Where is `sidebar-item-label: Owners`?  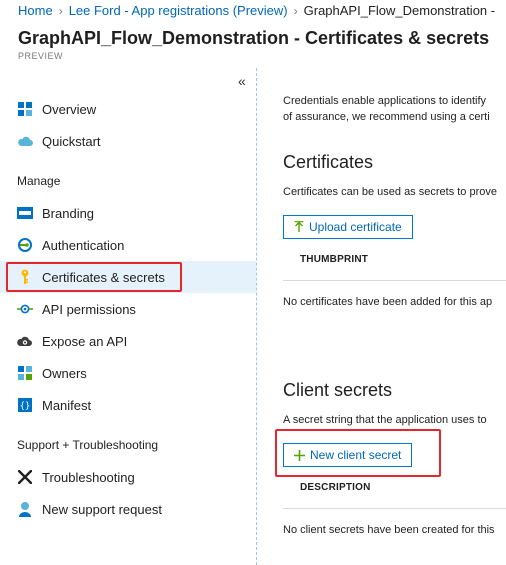 sidebar-item-label: Owners is located at coordinates (64, 373).